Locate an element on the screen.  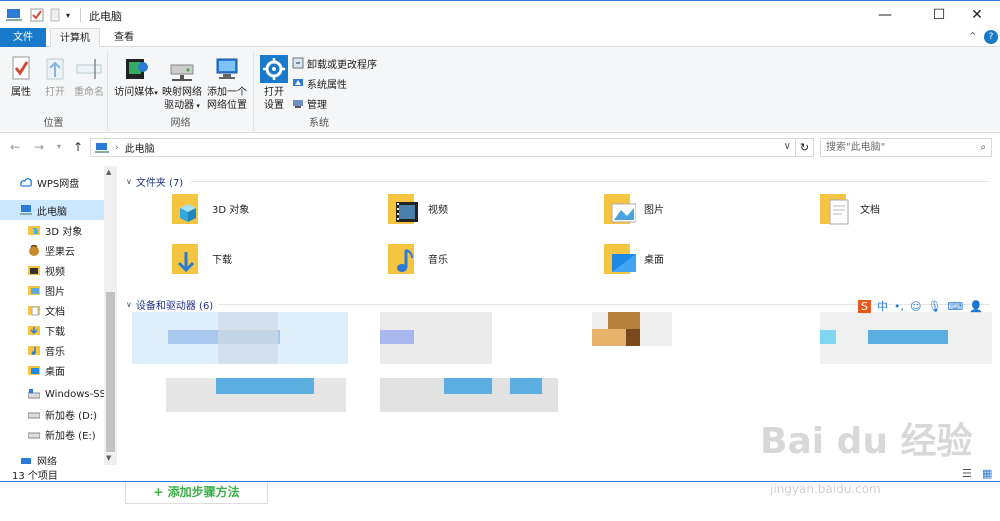
video-folder-icon is located at coordinates (403, 209).